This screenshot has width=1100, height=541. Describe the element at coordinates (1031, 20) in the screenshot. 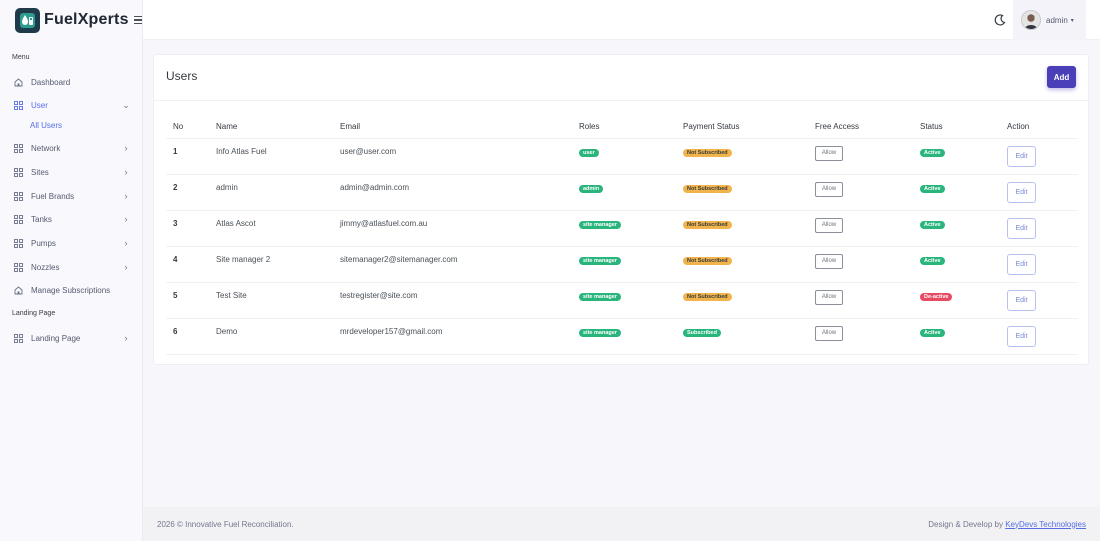

I see `avatar` at that location.